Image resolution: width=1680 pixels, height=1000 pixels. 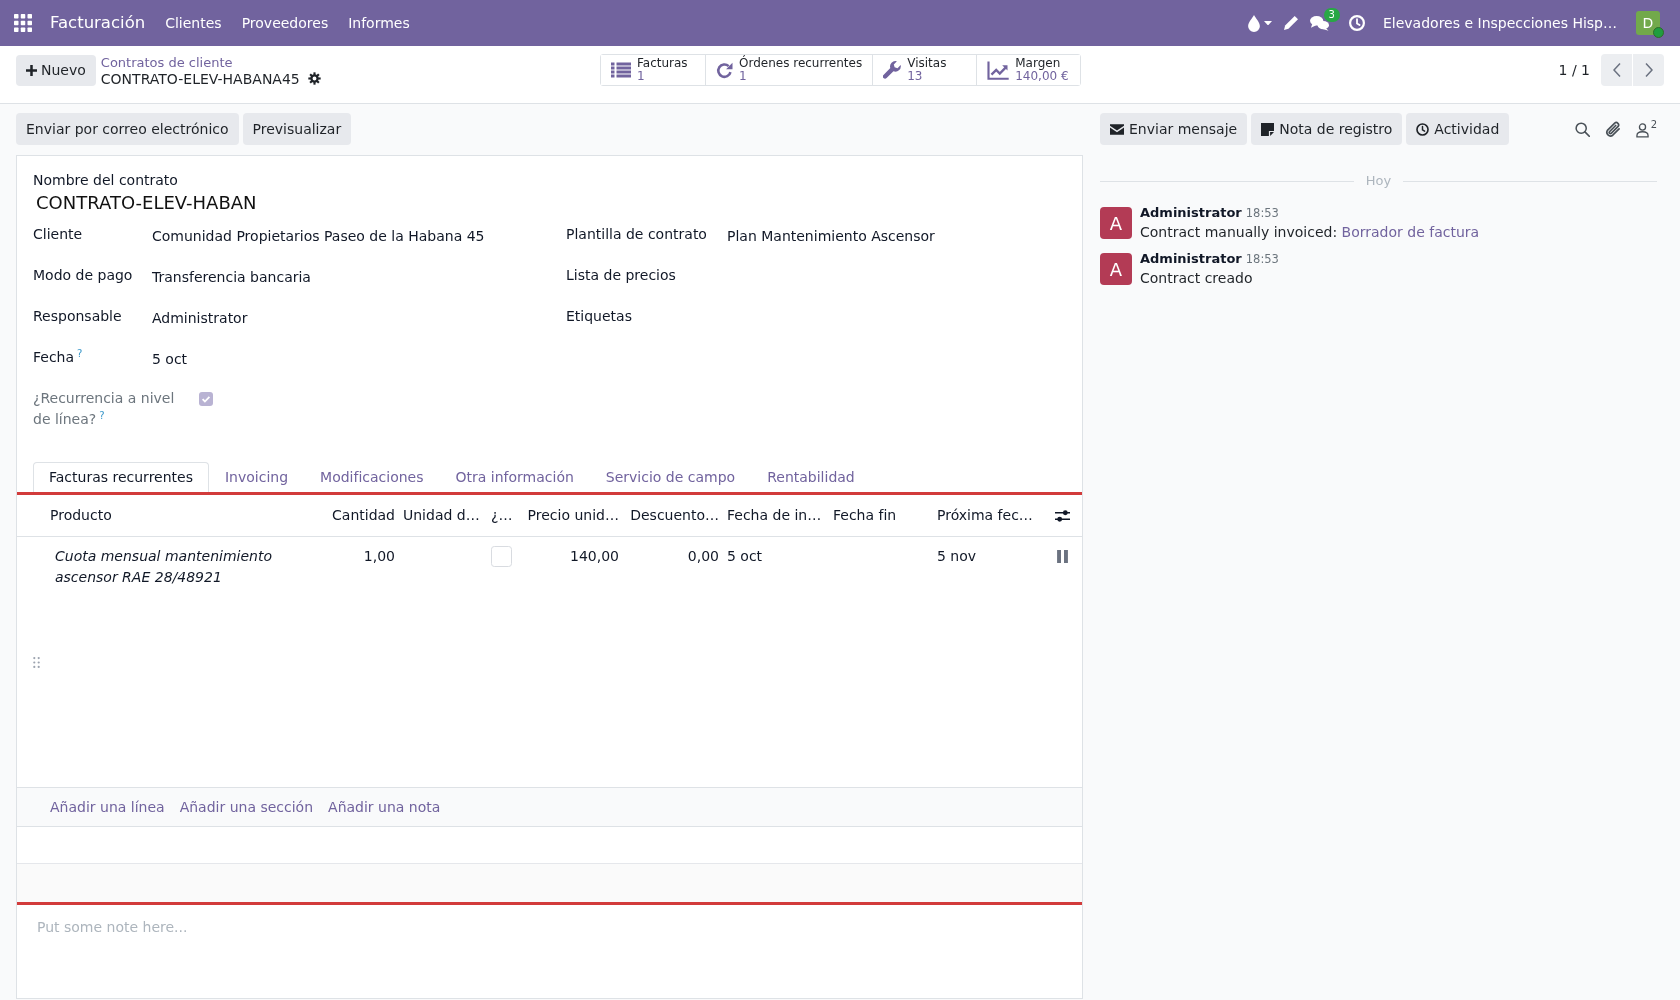 What do you see at coordinates (163, 566) in the screenshot?
I see `table-cell: Cuota mensual mantenimiento ascensor RAE 28/48921` at bounding box center [163, 566].